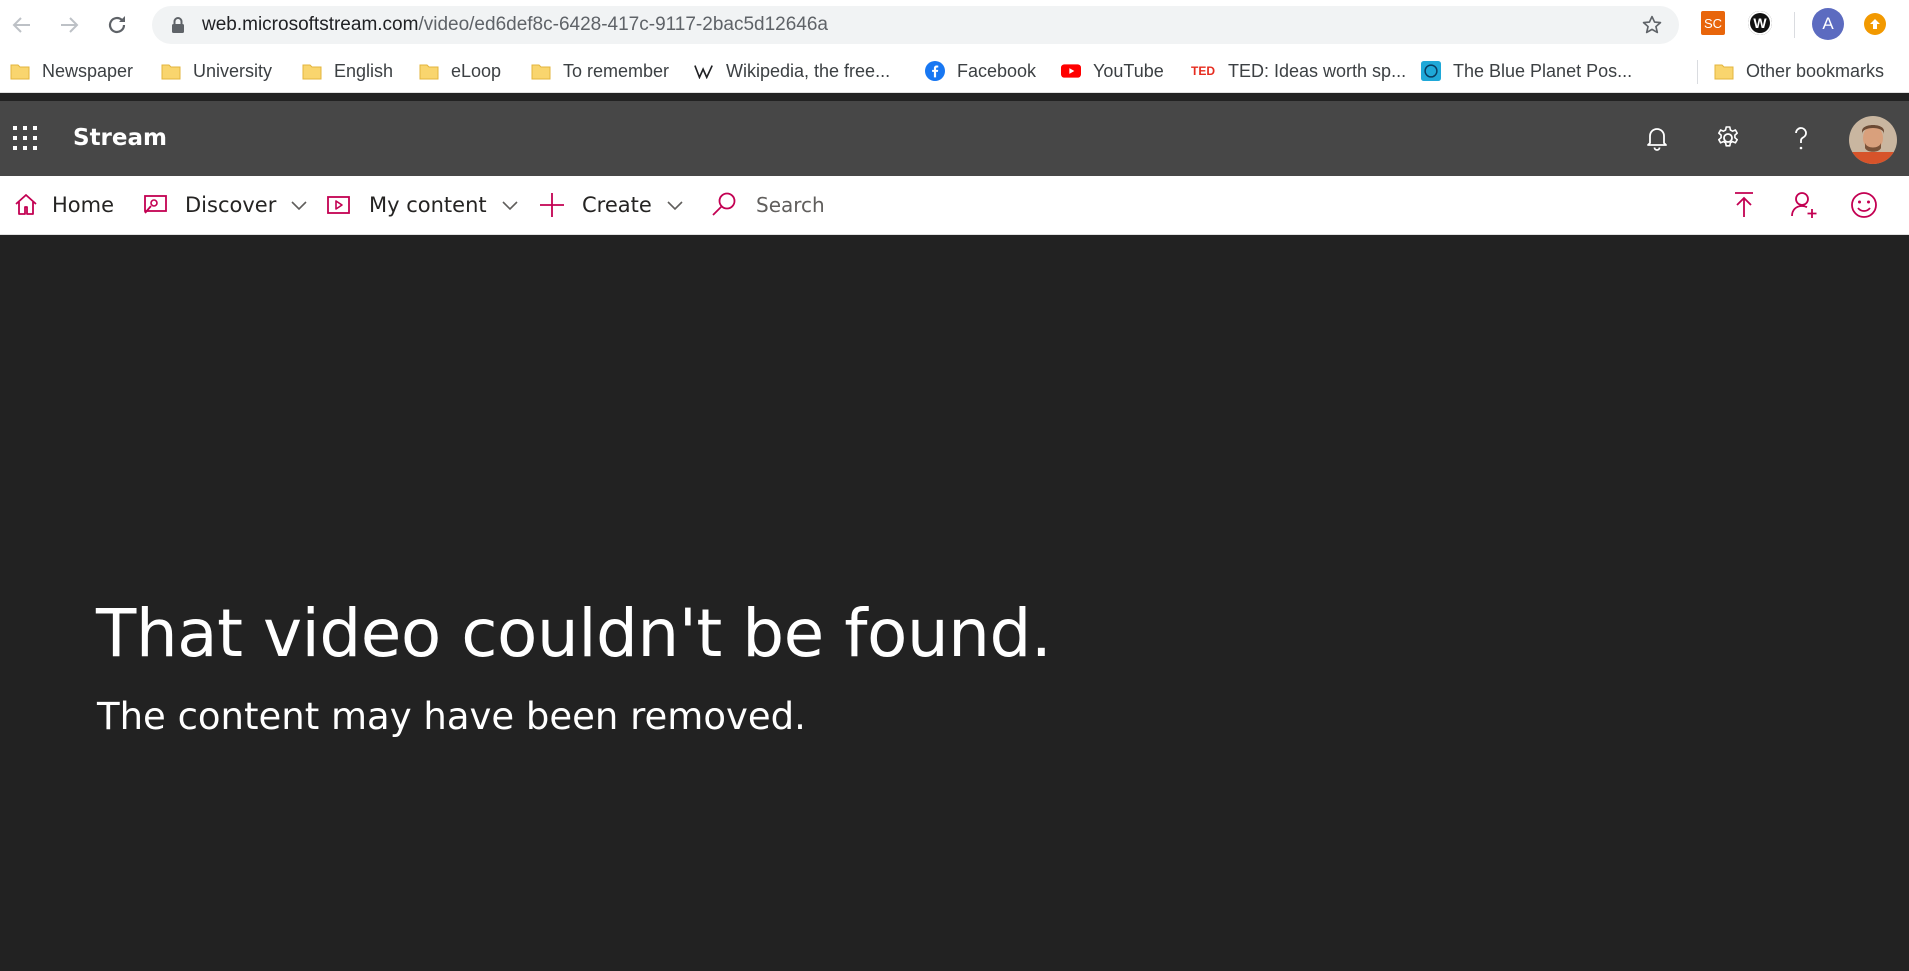  Describe the element at coordinates (120, 138) in the screenshot. I see `app-title: Stream` at that location.